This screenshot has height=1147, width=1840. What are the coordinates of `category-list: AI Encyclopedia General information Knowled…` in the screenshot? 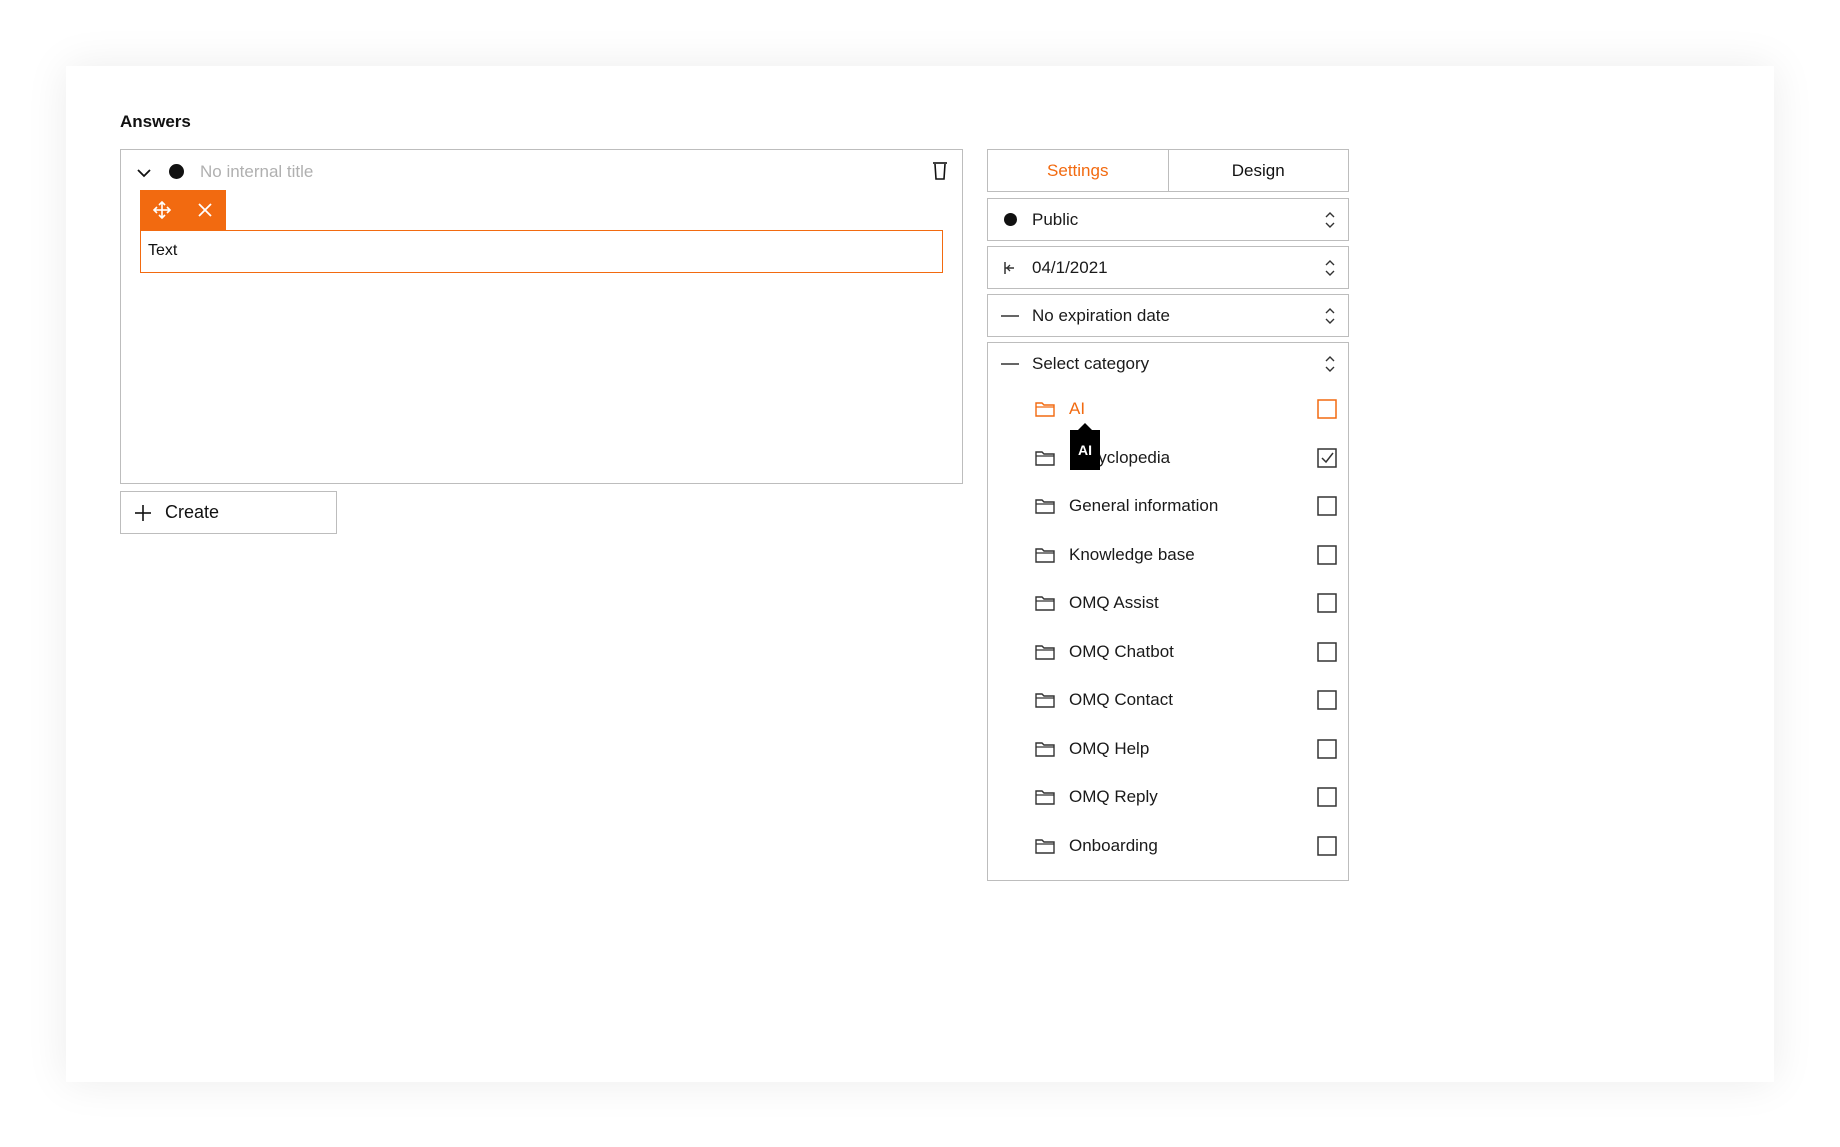 It's located at (1168, 627).